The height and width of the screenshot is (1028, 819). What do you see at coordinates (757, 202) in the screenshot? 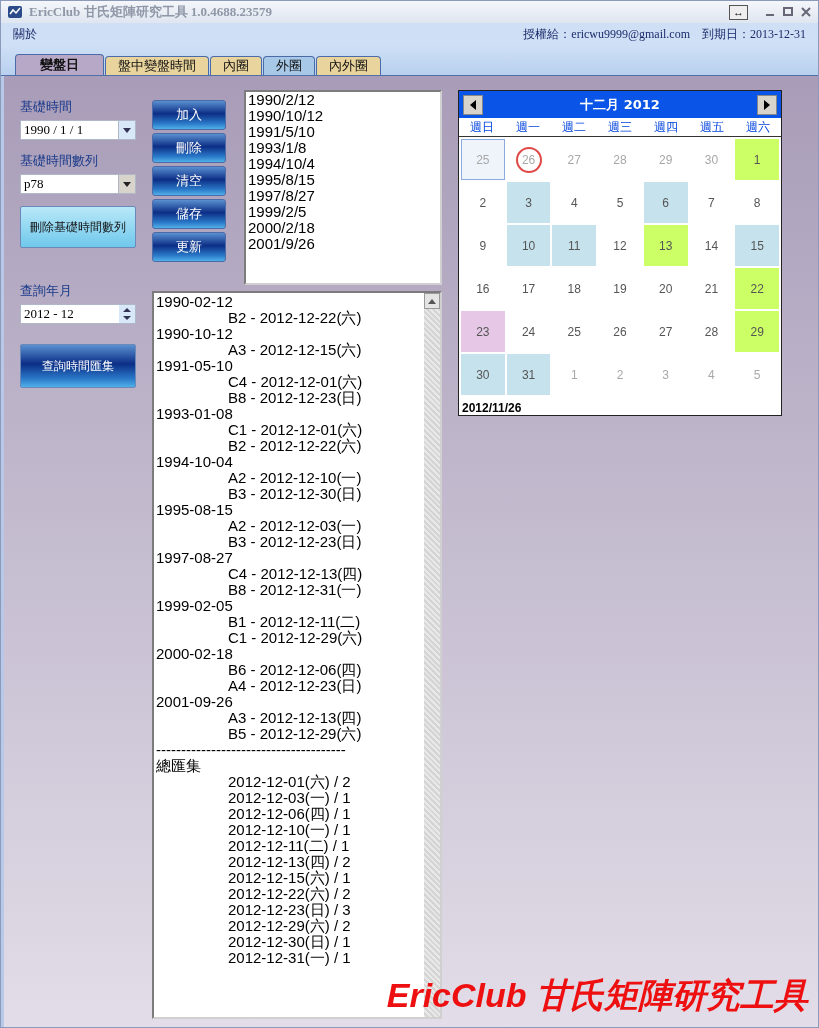
I see `calendar-day: 8` at bounding box center [757, 202].